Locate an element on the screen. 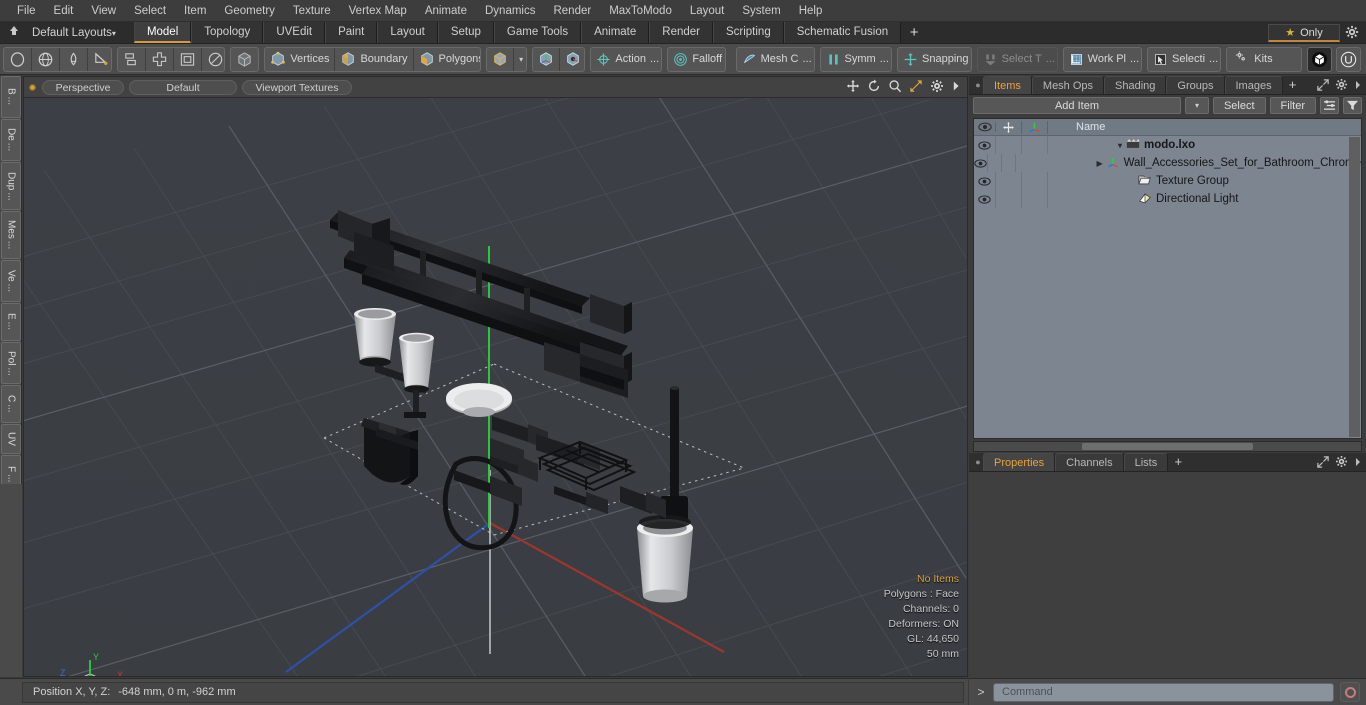 The height and width of the screenshot is (705, 1366). tab-shading: Shading is located at coordinates (1135, 85).